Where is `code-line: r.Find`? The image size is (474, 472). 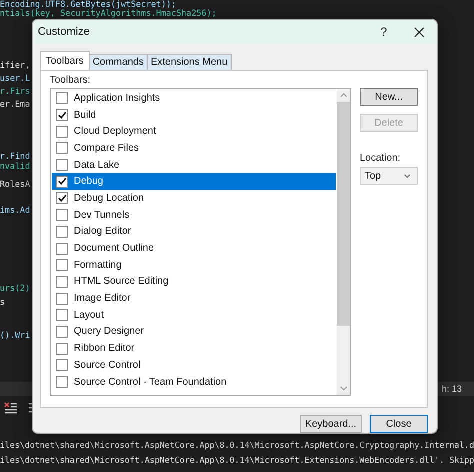 code-line: r.Find is located at coordinates (15, 156).